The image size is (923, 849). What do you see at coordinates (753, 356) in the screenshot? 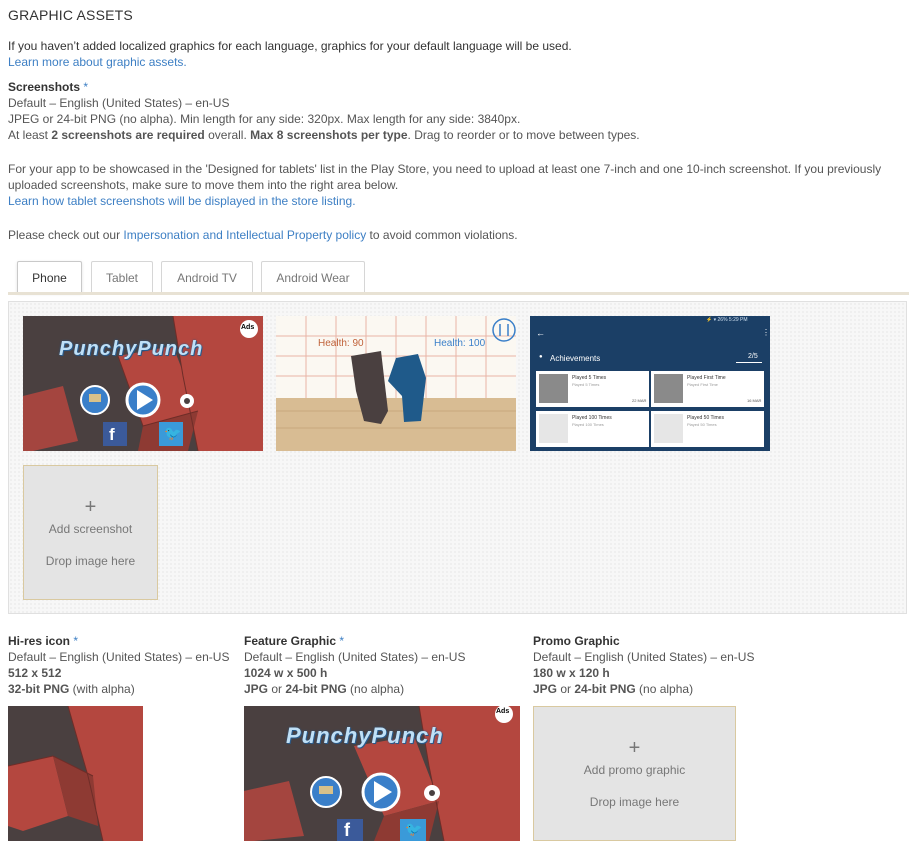
I see `achievements-count: 2/5` at bounding box center [753, 356].